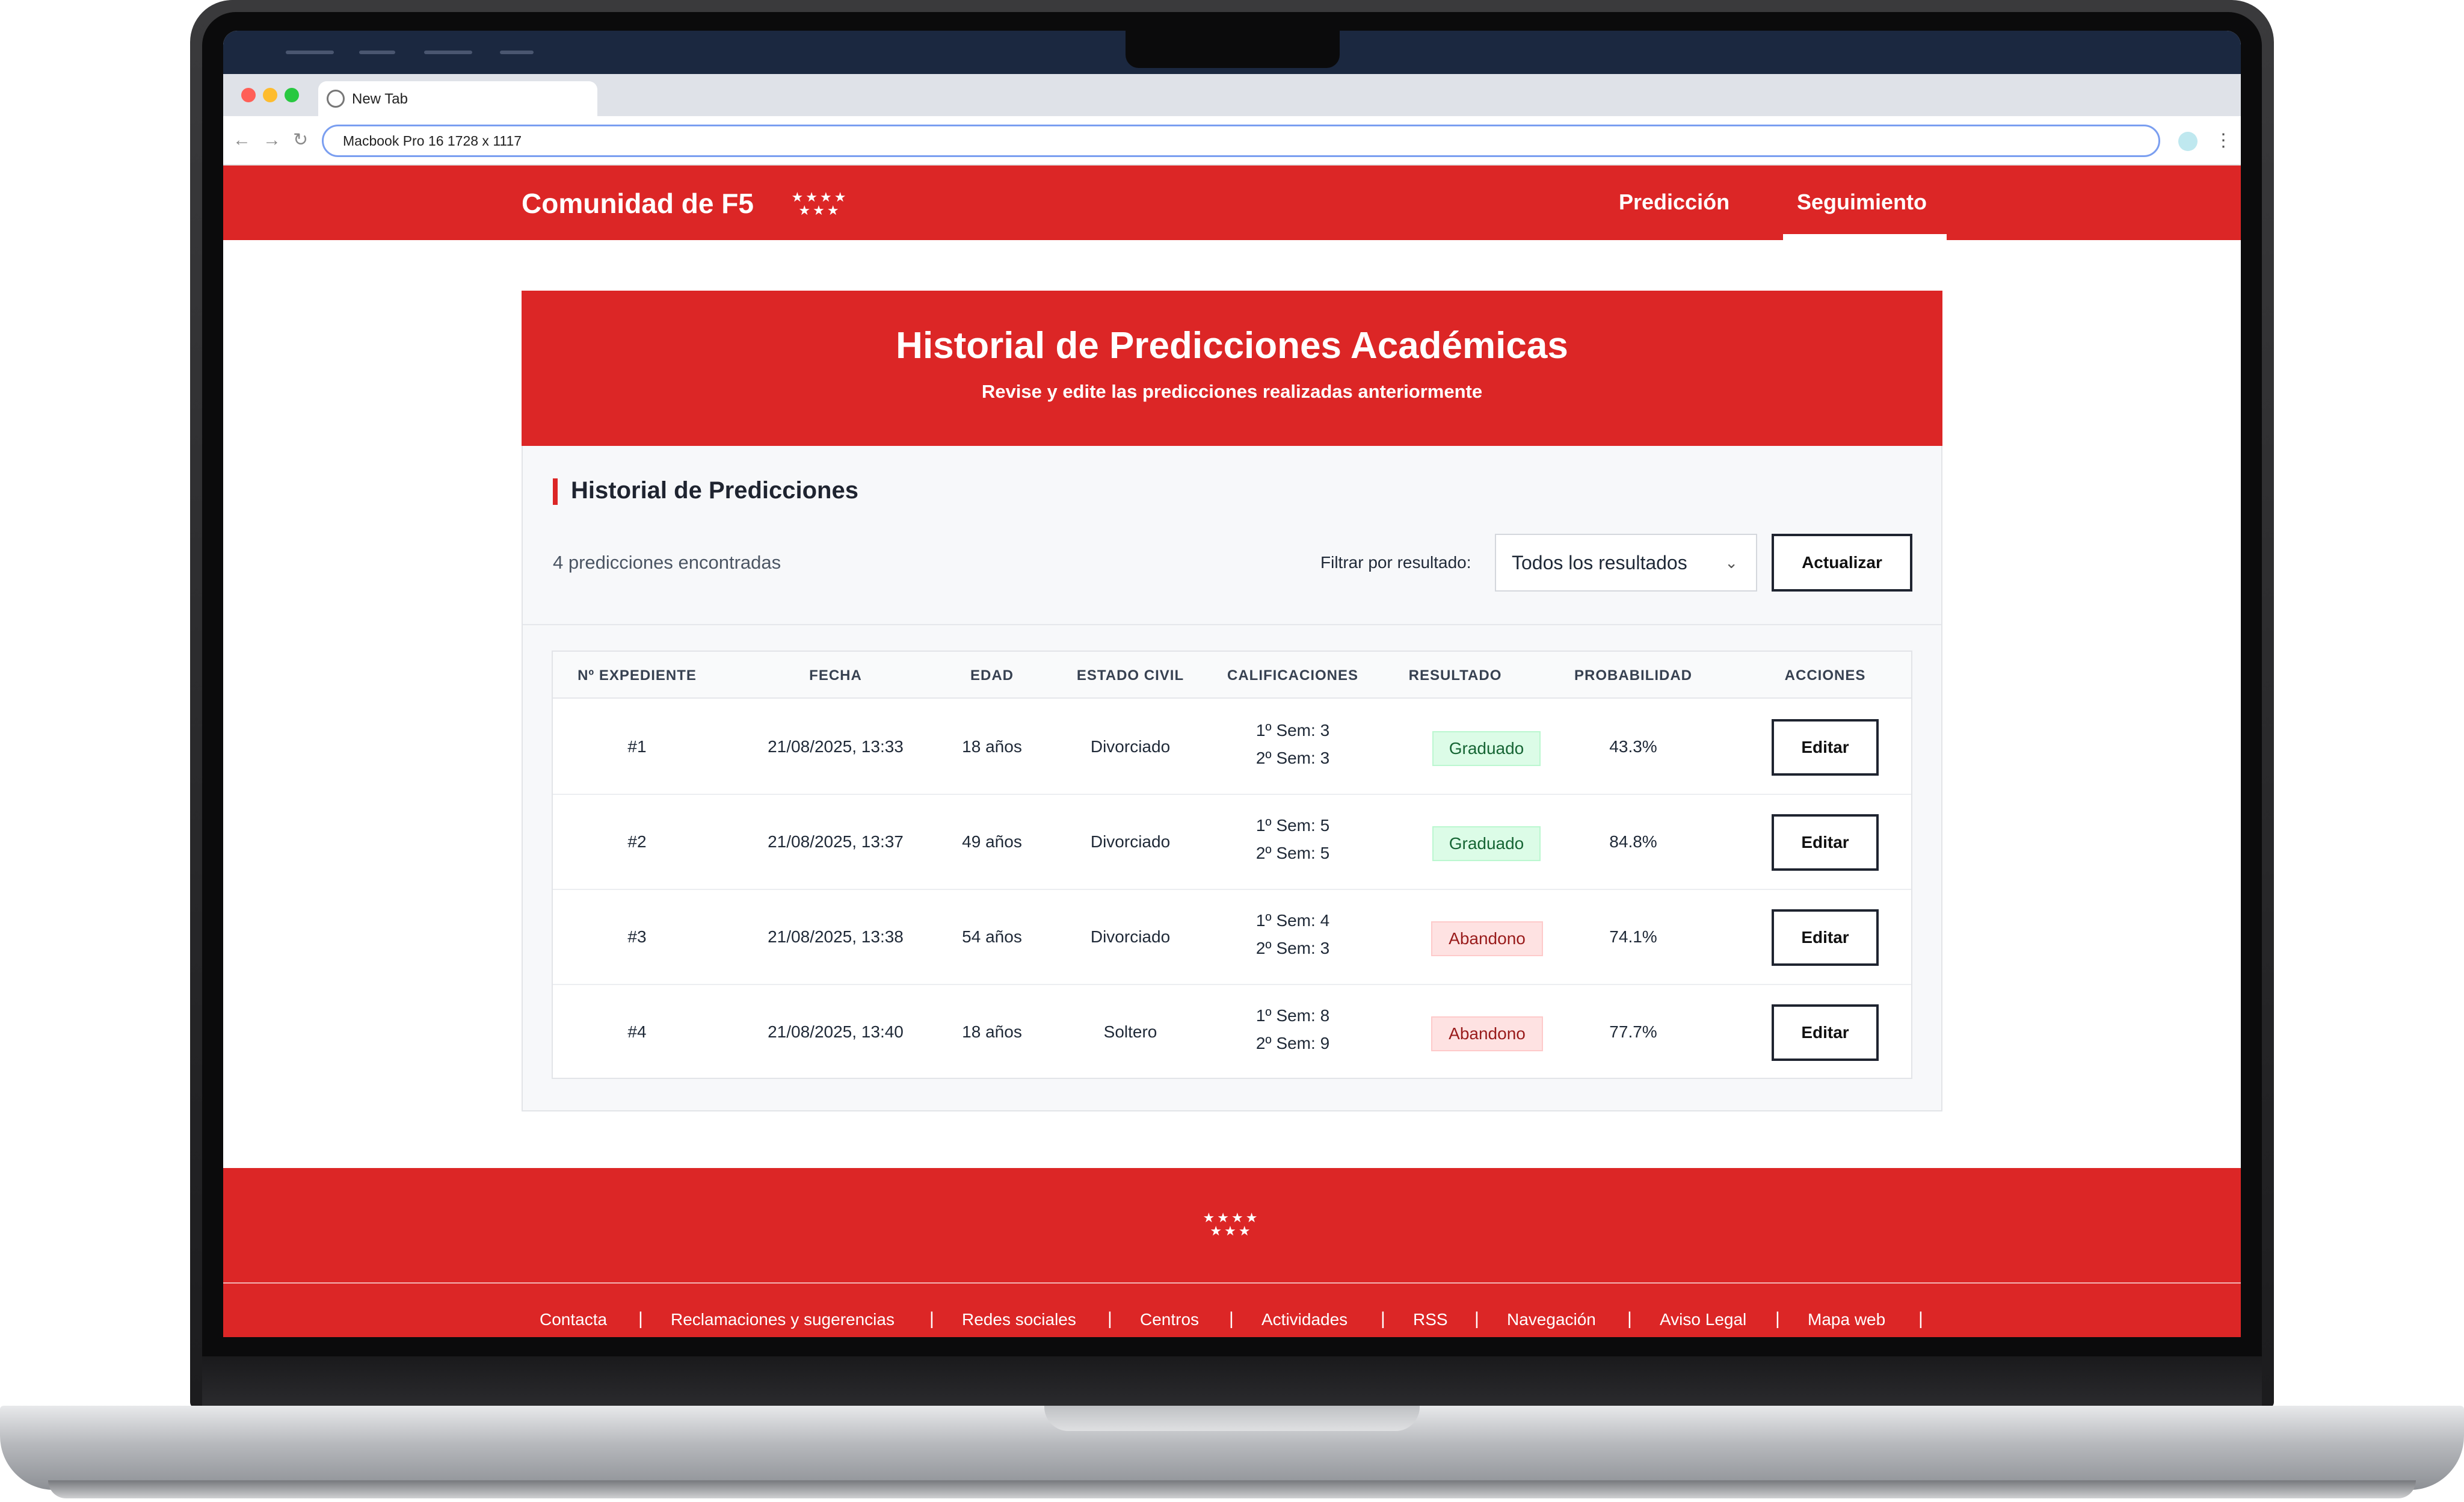  I want to click on window-close-button, so click(249, 95).